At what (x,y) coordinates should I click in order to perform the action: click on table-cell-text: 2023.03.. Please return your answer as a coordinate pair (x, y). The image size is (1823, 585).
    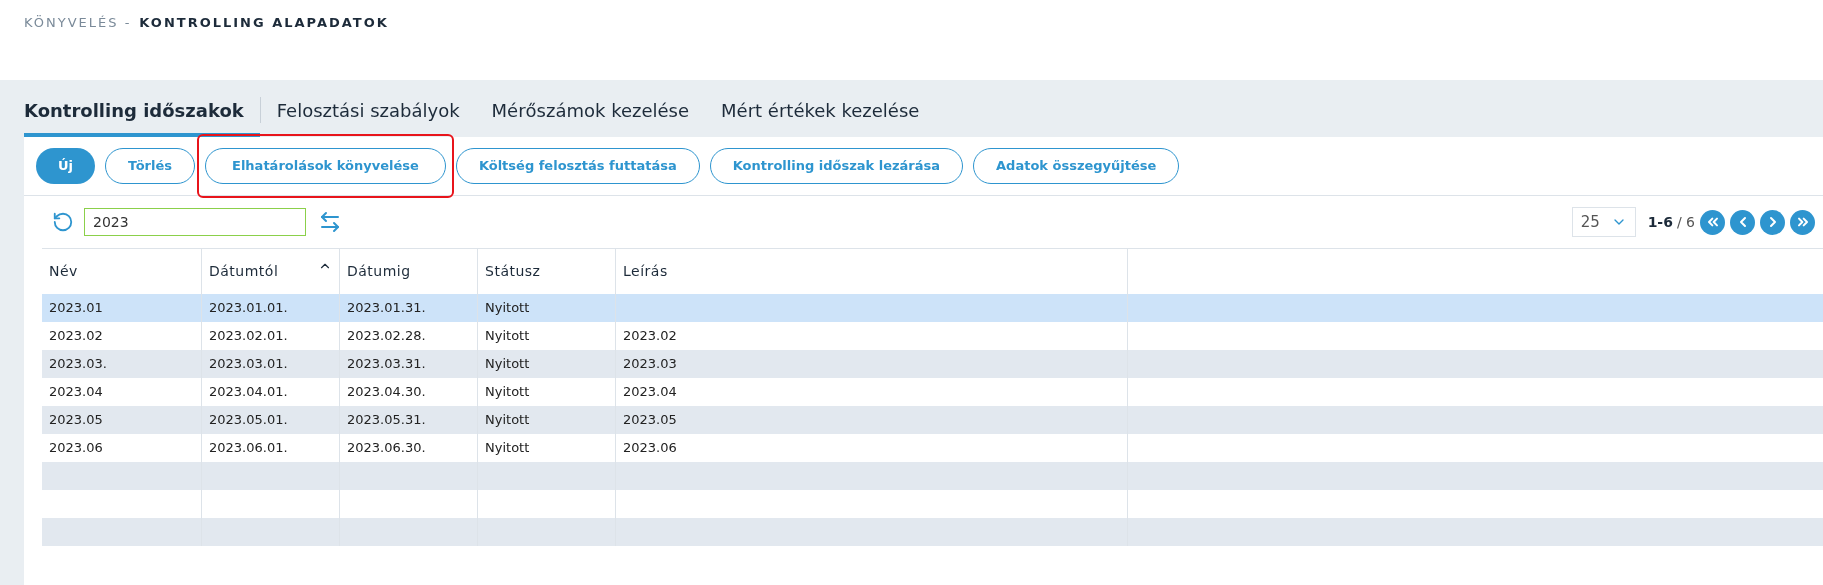
    Looking at the image, I should click on (78, 364).